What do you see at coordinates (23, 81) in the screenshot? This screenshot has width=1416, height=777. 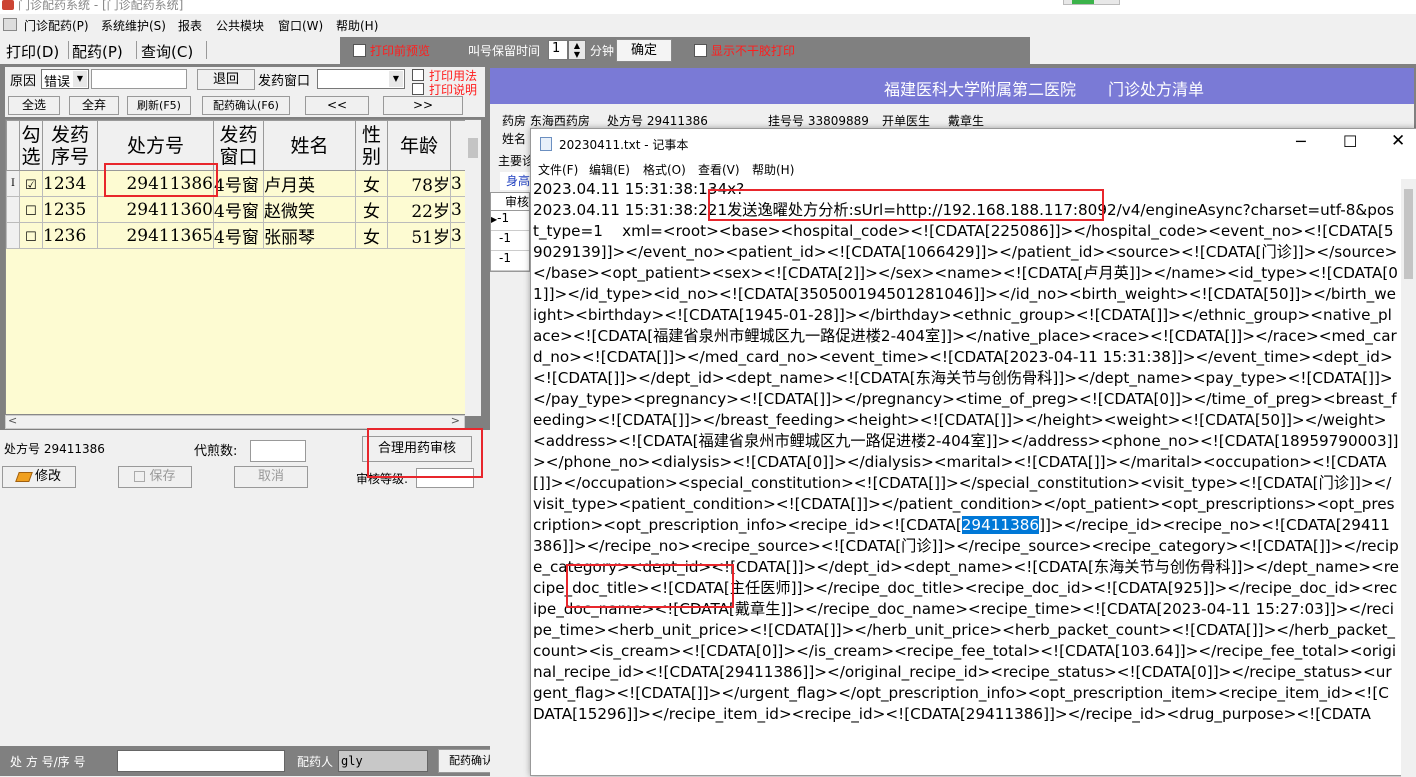 I see `reason-label: 原因` at bounding box center [23, 81].